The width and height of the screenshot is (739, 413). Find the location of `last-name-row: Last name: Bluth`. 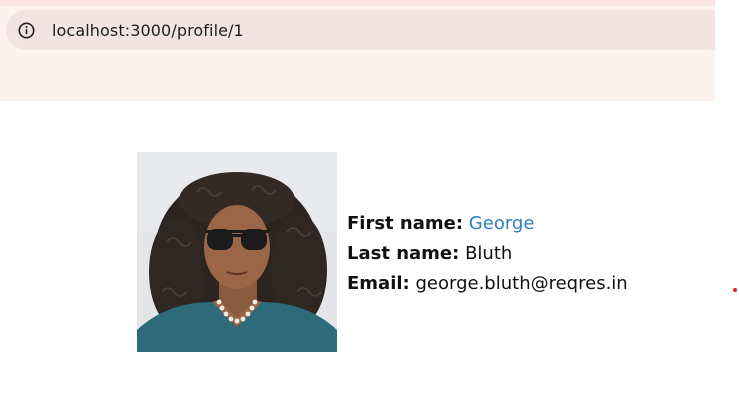

last-name-row: Last name: Bluth is located at coordinates (487, 254).